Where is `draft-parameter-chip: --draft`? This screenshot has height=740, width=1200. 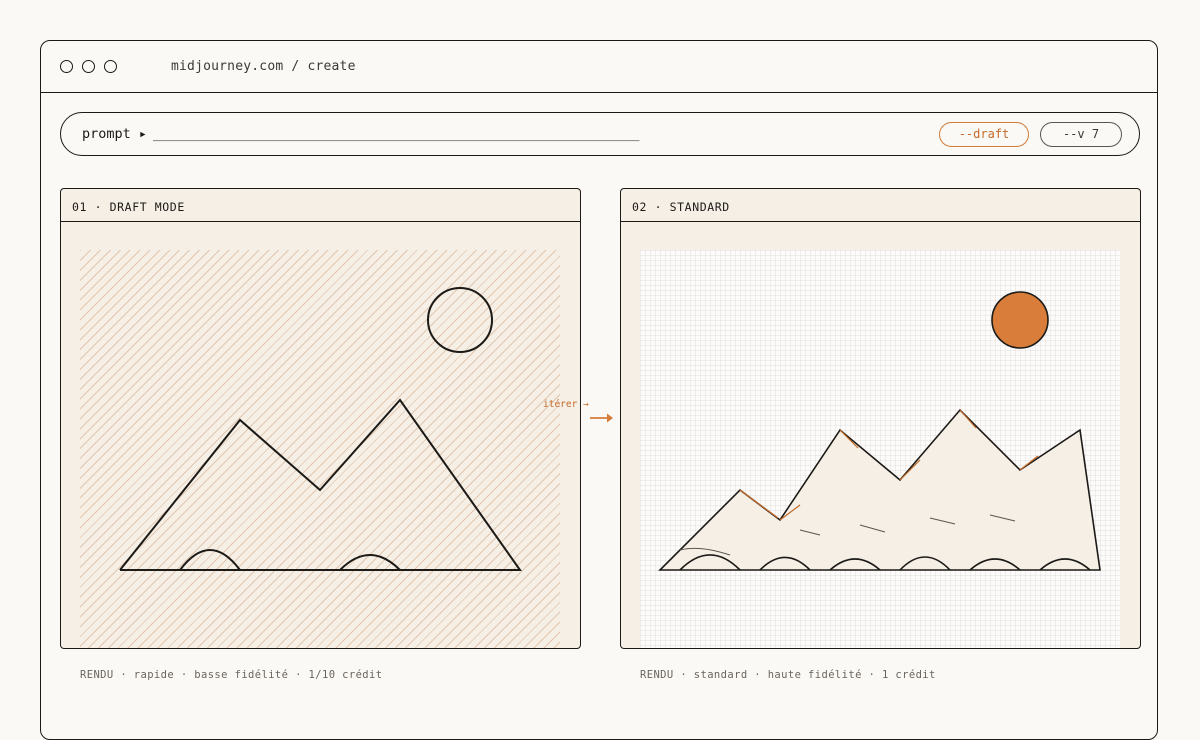
draft-parameter-chip: --draft is located at coordinates (984, 134).